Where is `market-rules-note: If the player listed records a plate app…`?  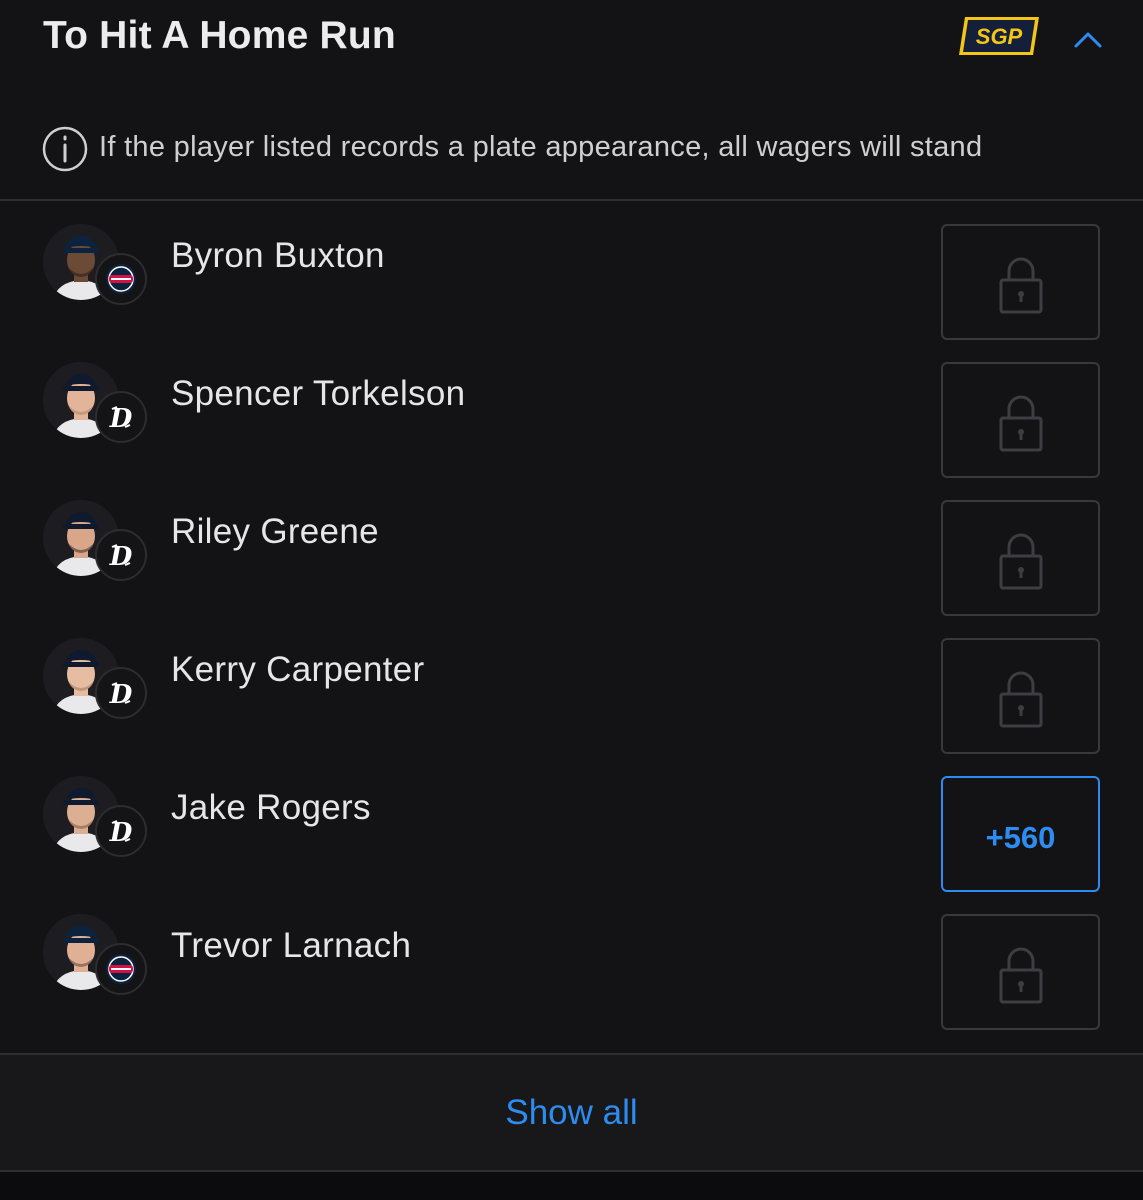
market-rules-note: If the player listed records a plate app… is located at coordinates (572, 149).